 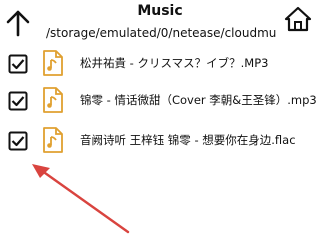 What do you see at coordinates (188, 140) in the screenshot?
I see `file-name: 音阙诗听 王梓钰 锦零 - 想要你在身边.flac` at bounding box center [188, 140].